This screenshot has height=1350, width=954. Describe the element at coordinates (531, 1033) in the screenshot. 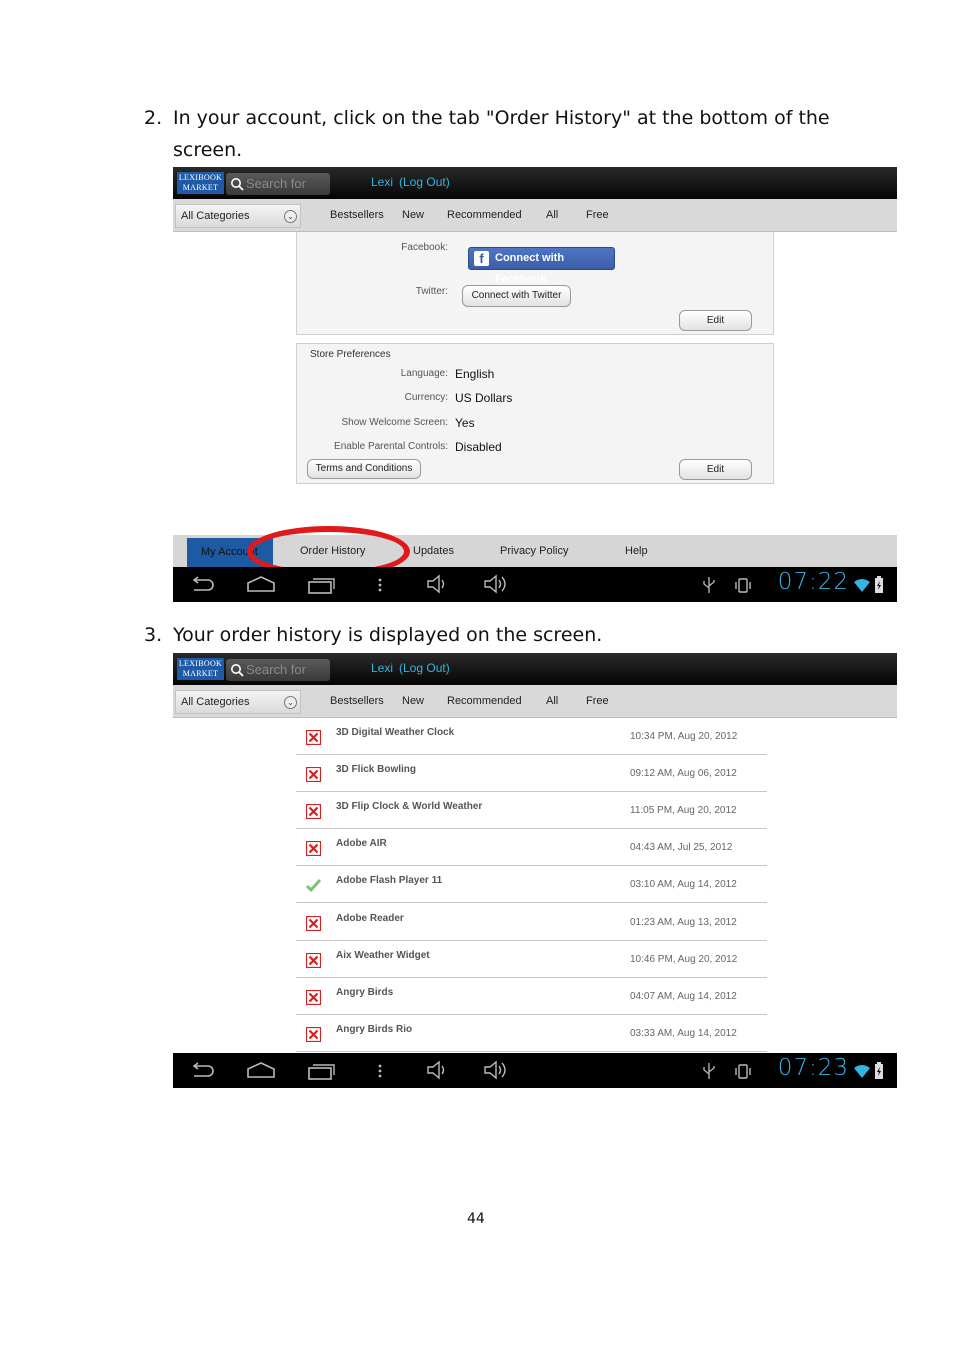

I see `order-row: Angry Birds Rio 03:33 AM, Aug 14, 2012` at that location.